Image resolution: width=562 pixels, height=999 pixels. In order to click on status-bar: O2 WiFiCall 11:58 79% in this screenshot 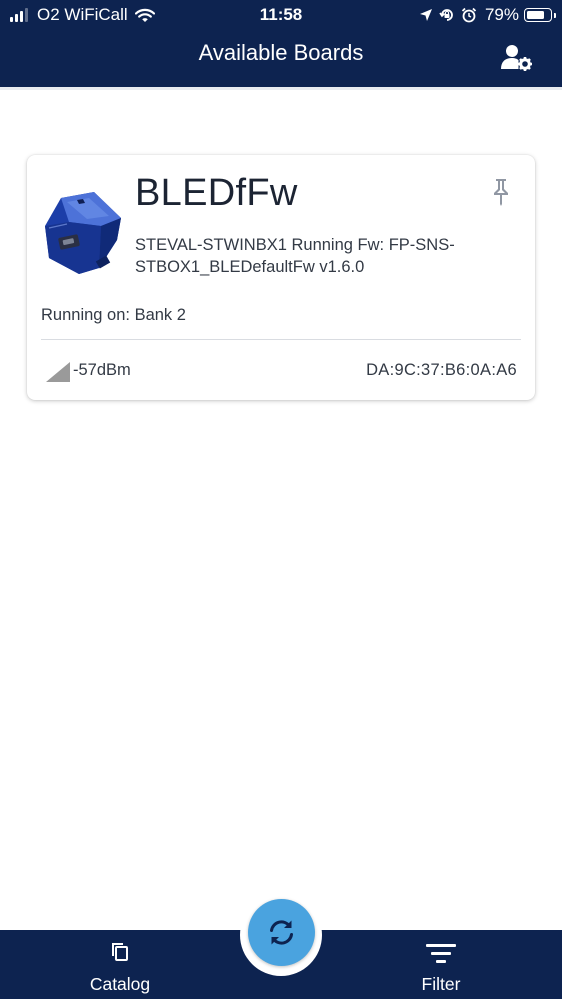, I will do `click(281, 15)`.